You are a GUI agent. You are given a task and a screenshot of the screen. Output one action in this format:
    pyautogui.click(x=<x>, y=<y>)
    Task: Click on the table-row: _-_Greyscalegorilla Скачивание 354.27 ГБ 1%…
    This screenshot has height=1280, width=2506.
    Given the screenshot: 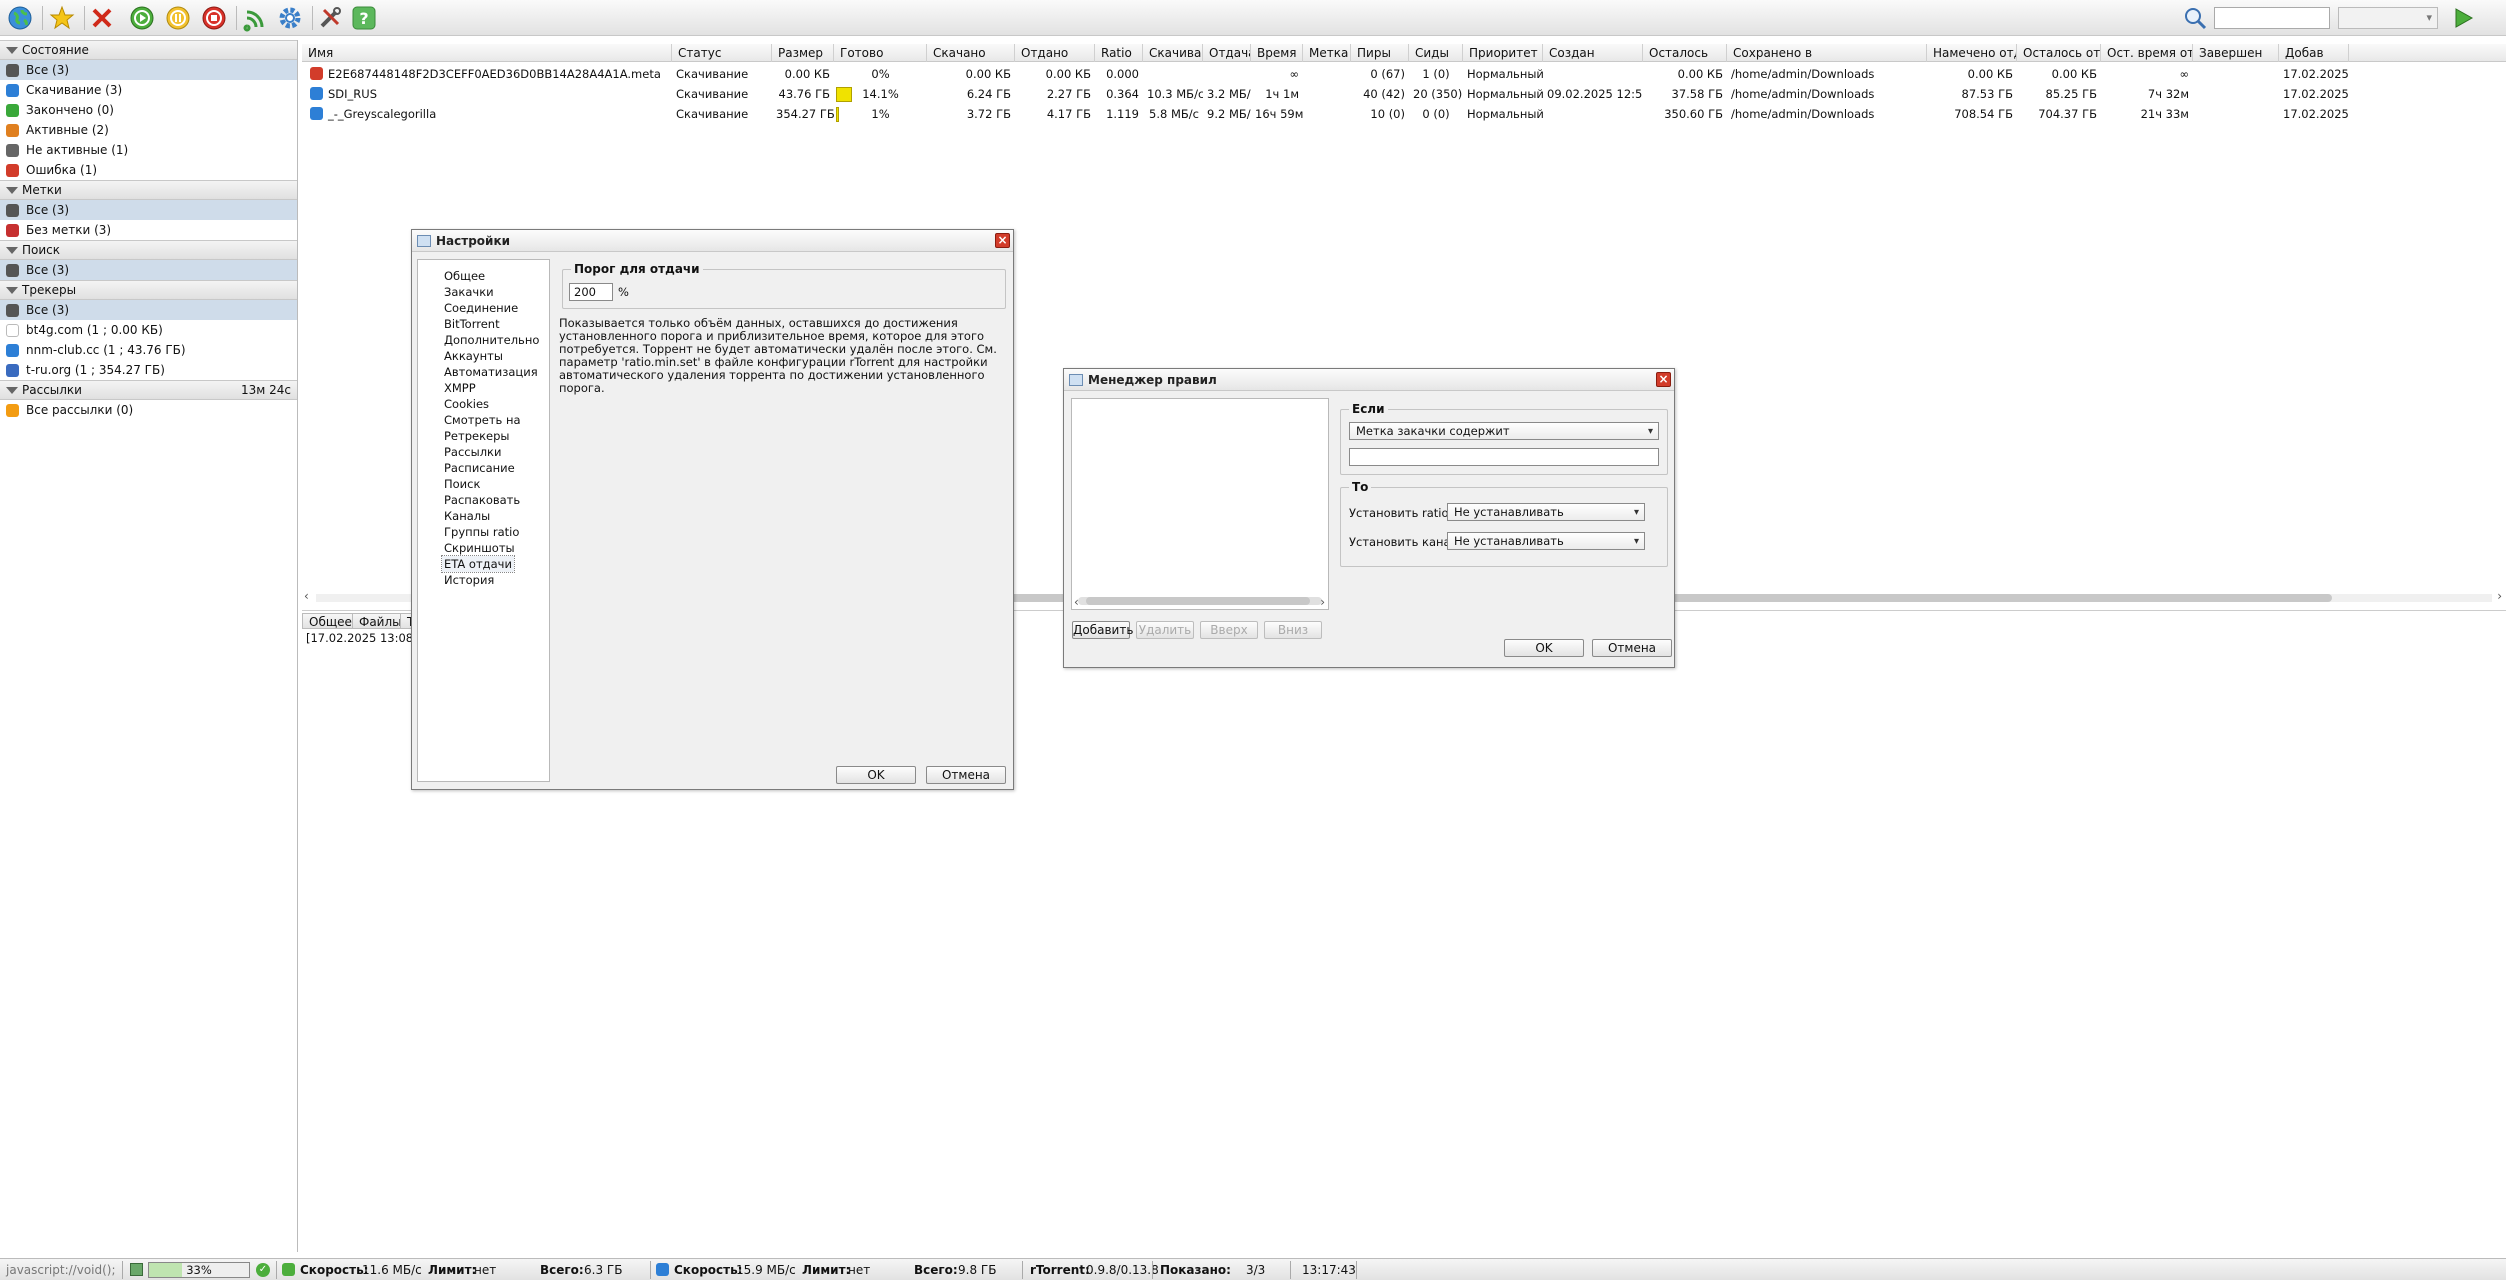 What is the action you would take?
    pyautogui.click(x=1404, y=114)
    